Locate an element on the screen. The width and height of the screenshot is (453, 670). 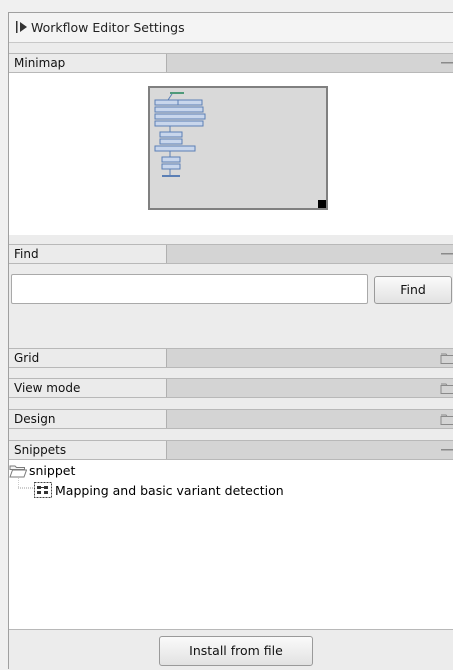
section-header-find: Find is located at coordinates (231, 254).